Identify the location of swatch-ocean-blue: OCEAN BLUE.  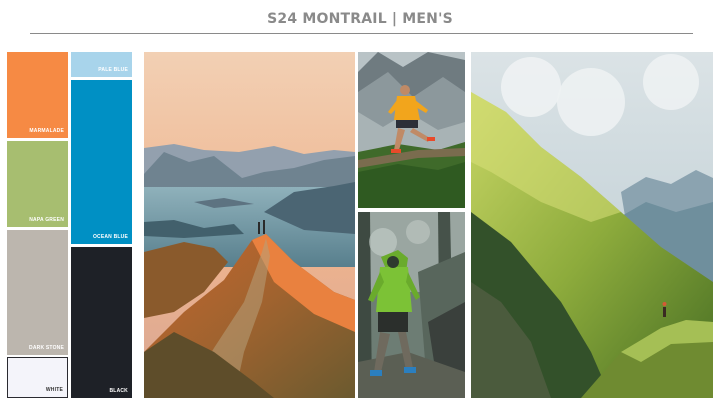
(101, 162).